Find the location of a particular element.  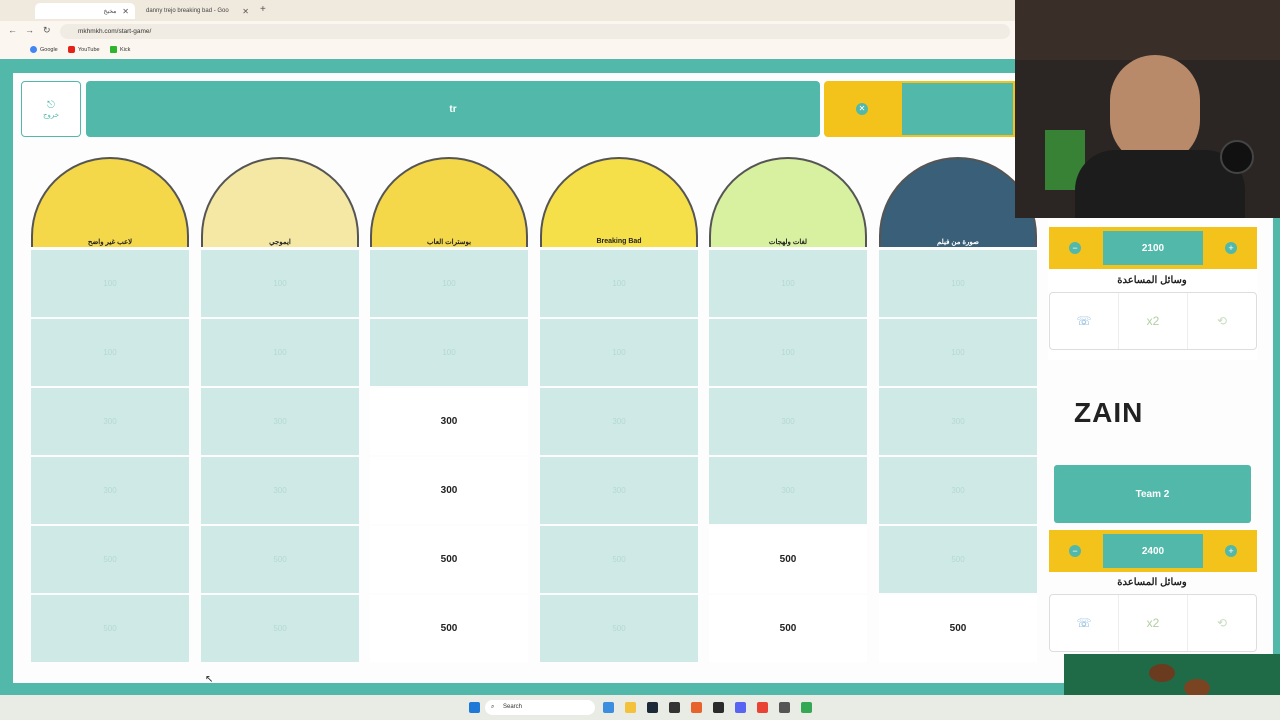

edge-icon is located at coordinates (608, 707).